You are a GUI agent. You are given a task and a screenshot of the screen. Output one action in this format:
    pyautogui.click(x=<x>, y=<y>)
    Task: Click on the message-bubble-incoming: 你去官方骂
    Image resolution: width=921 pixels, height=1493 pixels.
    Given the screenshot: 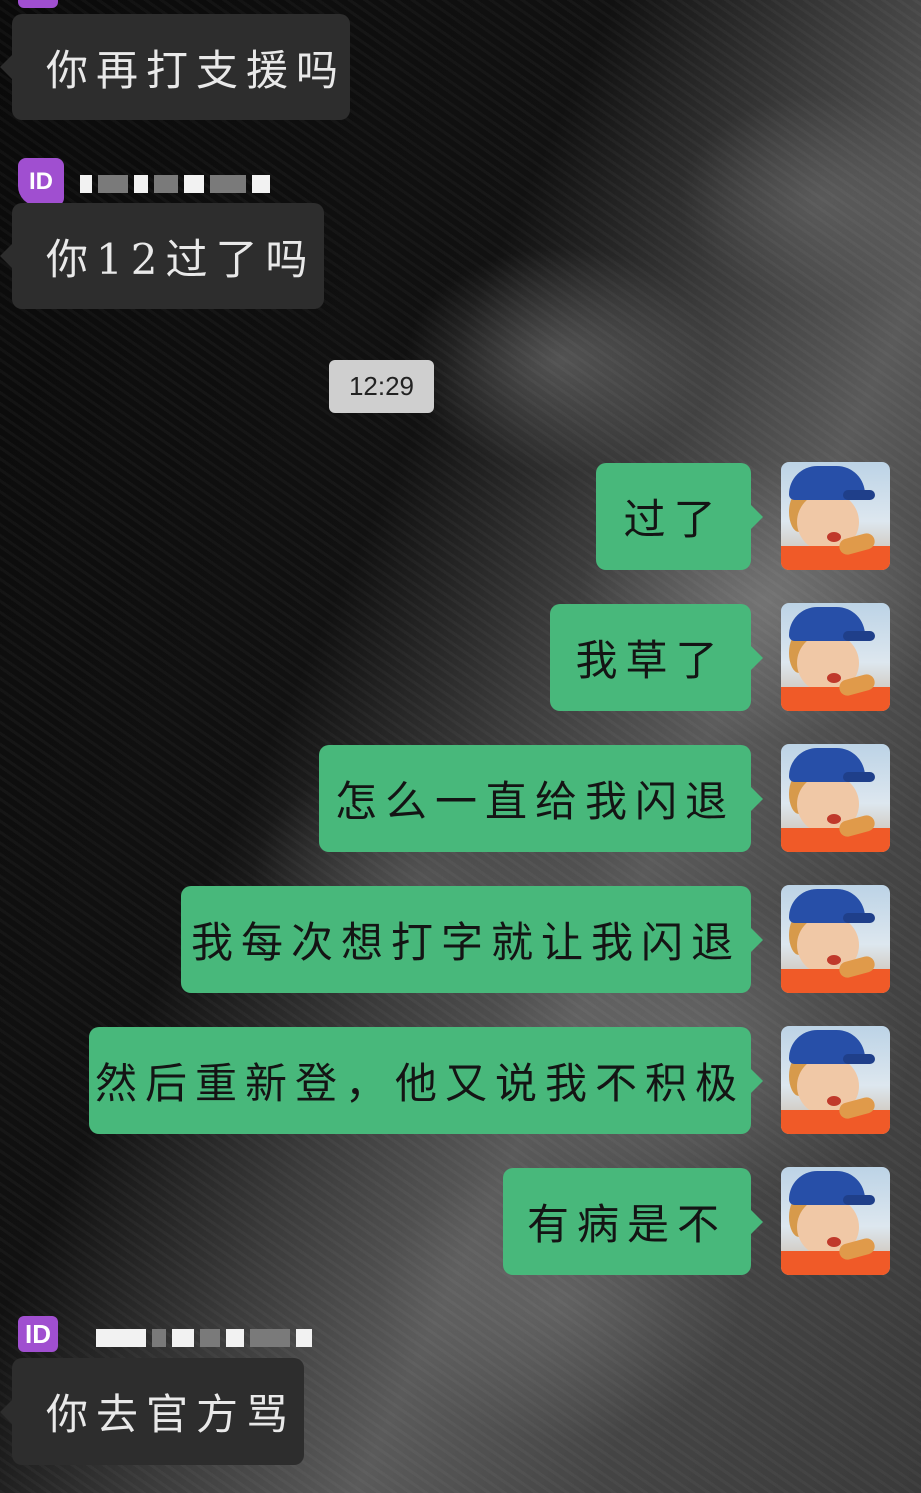 What is the action you would take?
    pyautogui.click(x=152, y=1411)
    